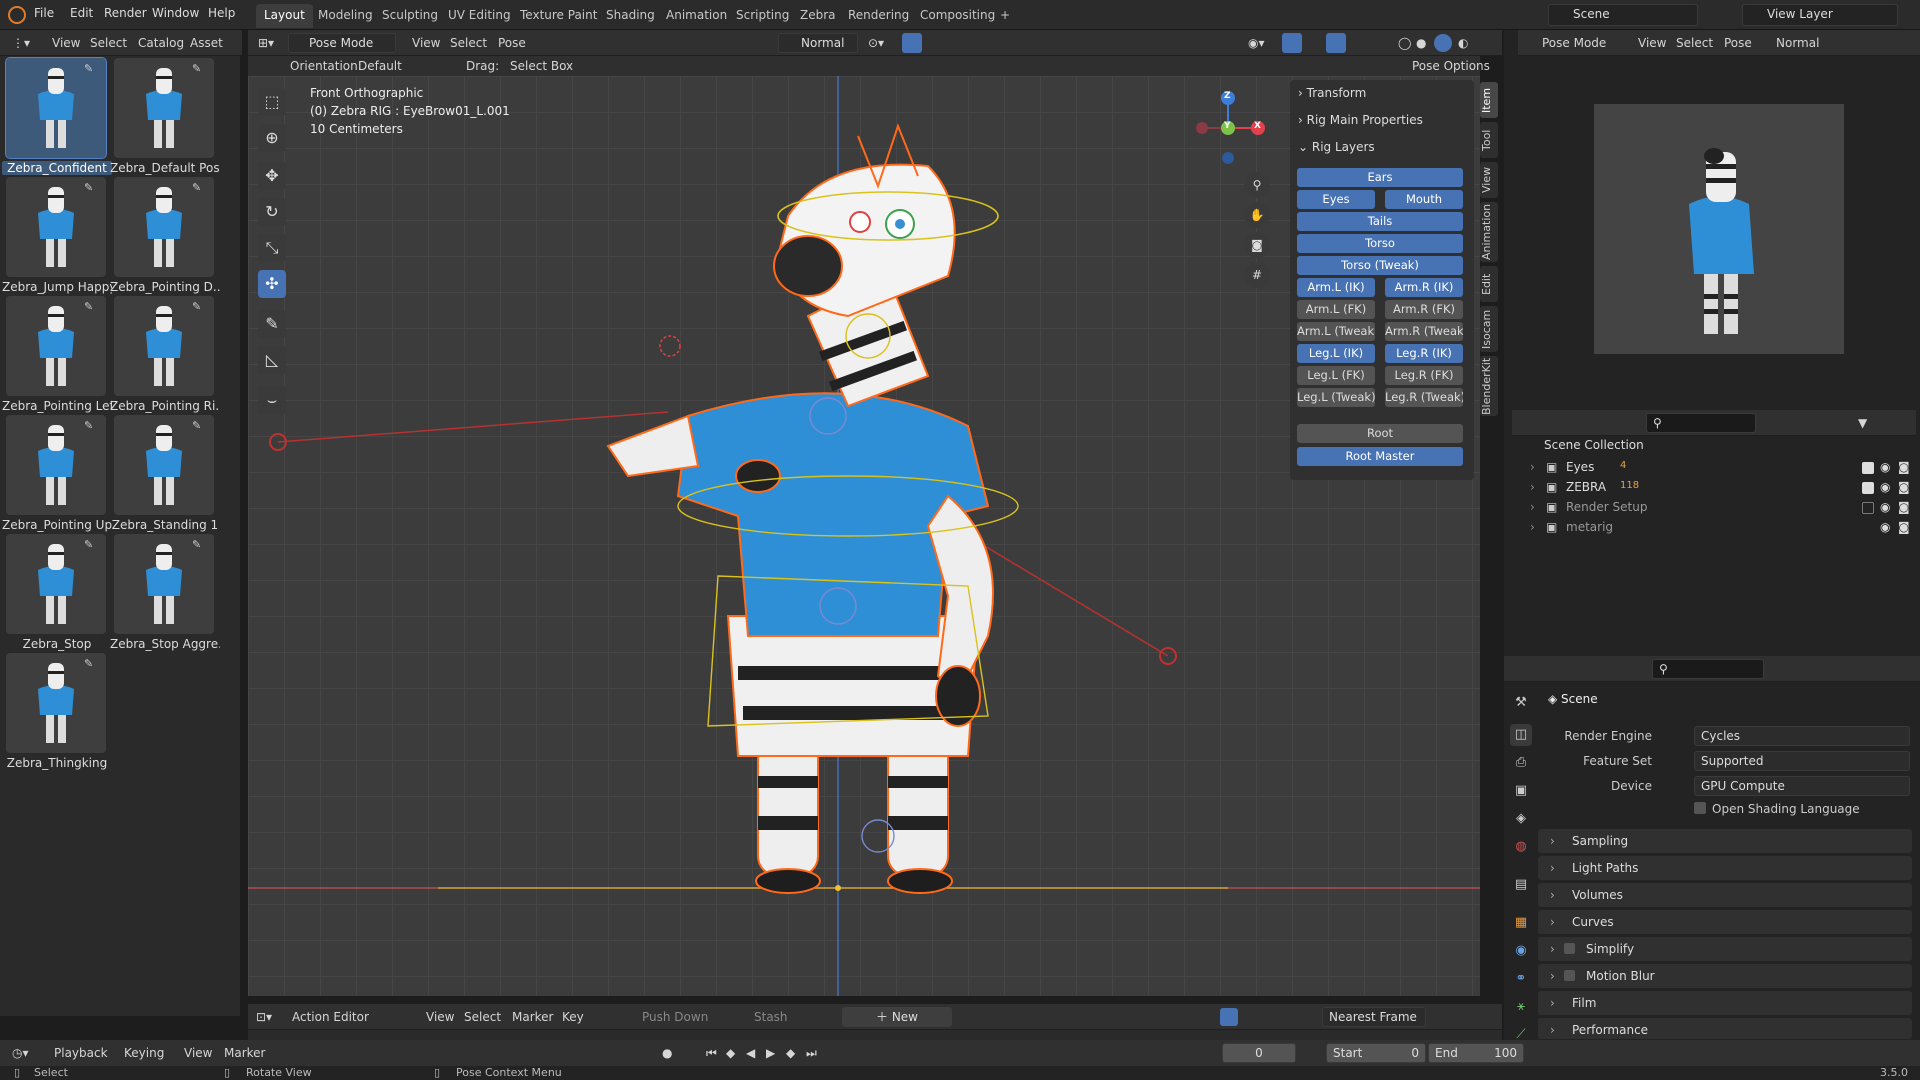  What do you see at coordinates (1712, 448) in the screenshot?
I see `outliner-scene-collection: Scene Collection` at bounding box center [1712, 448].